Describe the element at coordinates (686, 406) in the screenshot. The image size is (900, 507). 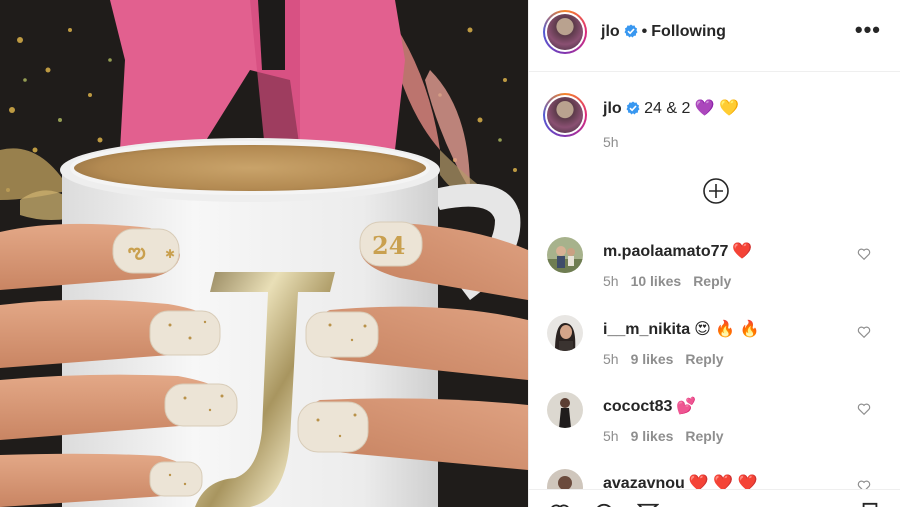
I see `comment-text: 💕` at that location.